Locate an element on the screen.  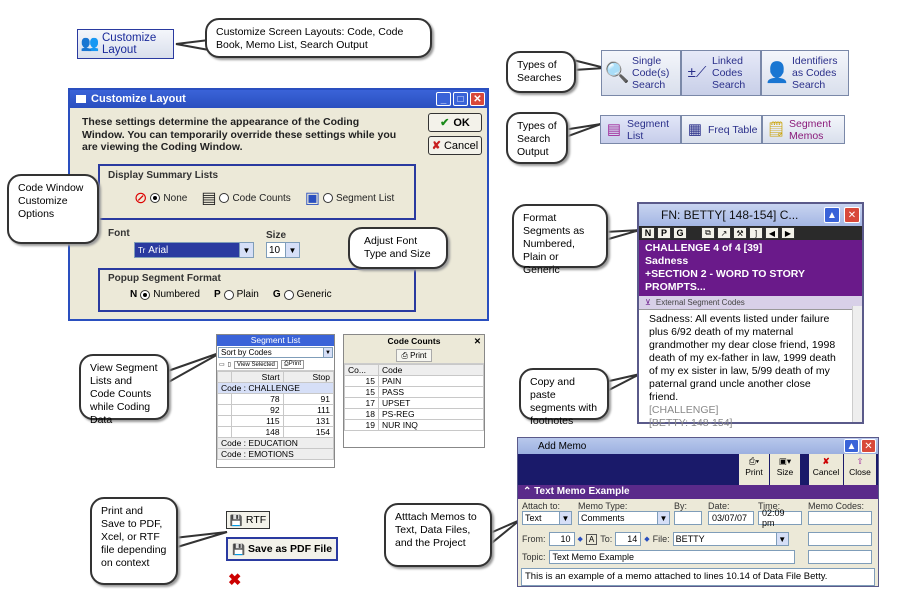
size-button: ▣▾ Size is located at coordinates (785, 469).